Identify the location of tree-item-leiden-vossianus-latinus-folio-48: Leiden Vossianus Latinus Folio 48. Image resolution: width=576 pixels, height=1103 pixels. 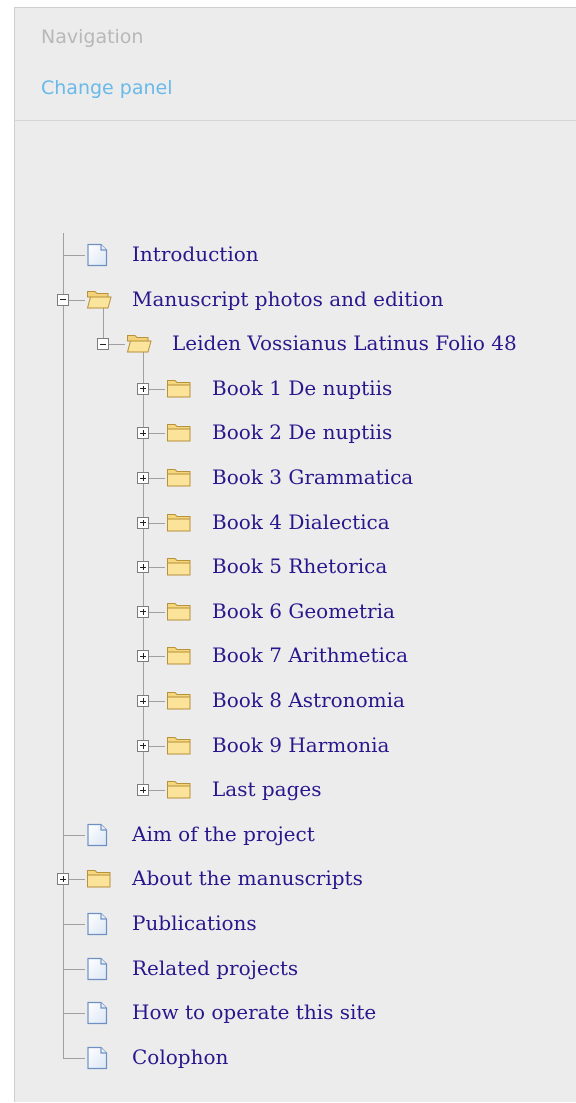
(344, 343).